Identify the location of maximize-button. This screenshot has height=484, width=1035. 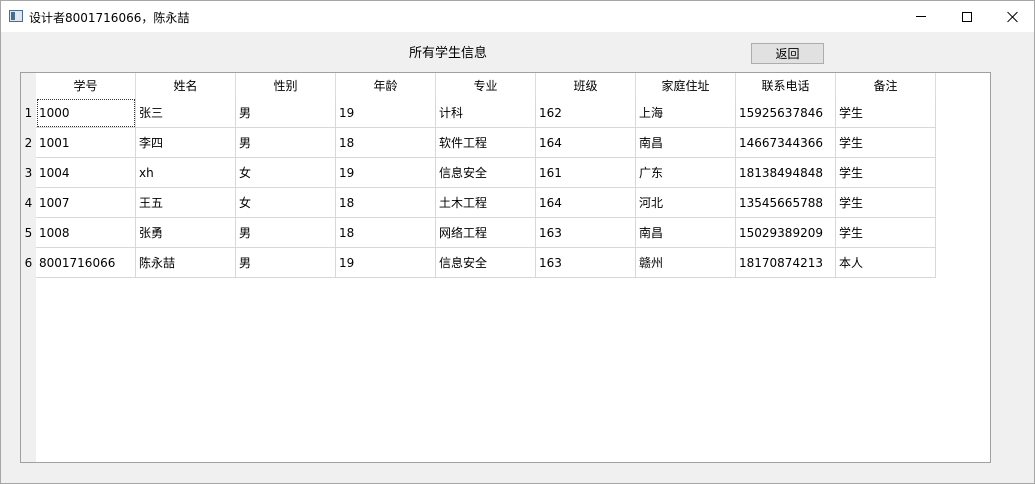
(967, 16).